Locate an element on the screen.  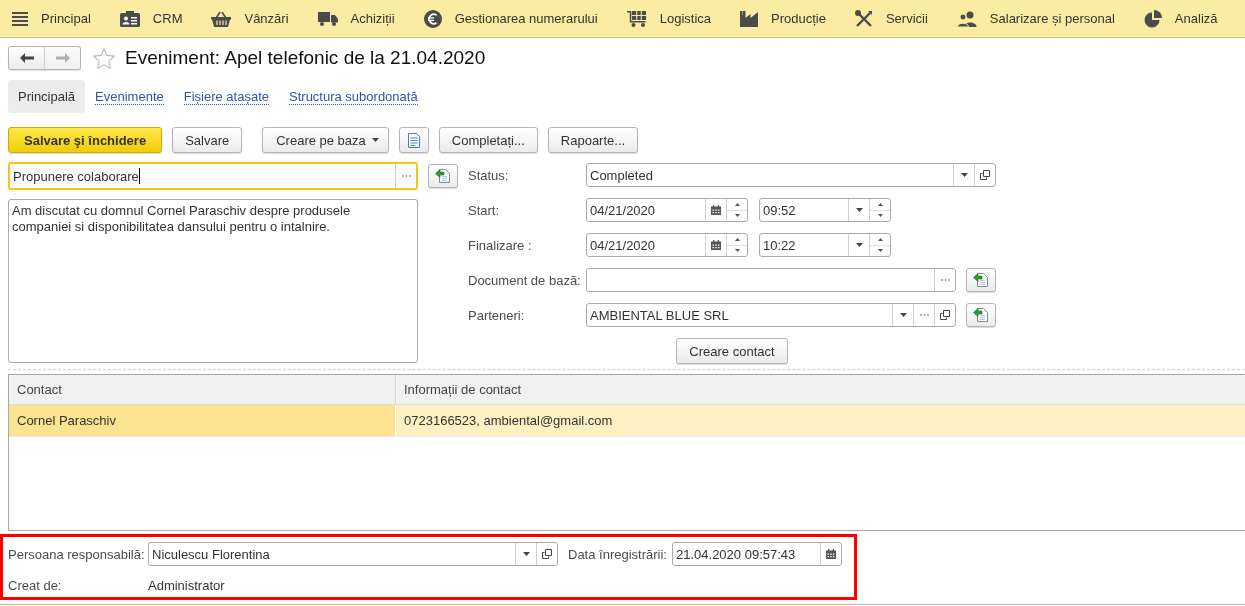
id-card-icon is located at coordinates (129, 18).